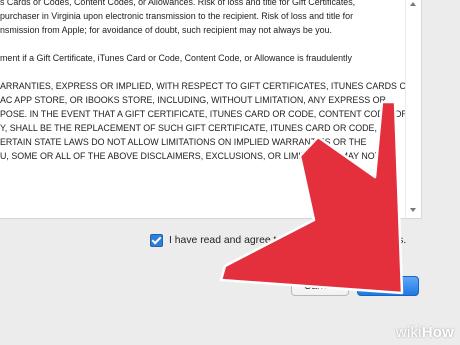 The width and height of the screenshot is (460, 345). I want to click on dialog-buttons: Cancel Agree, so click(230, 286).